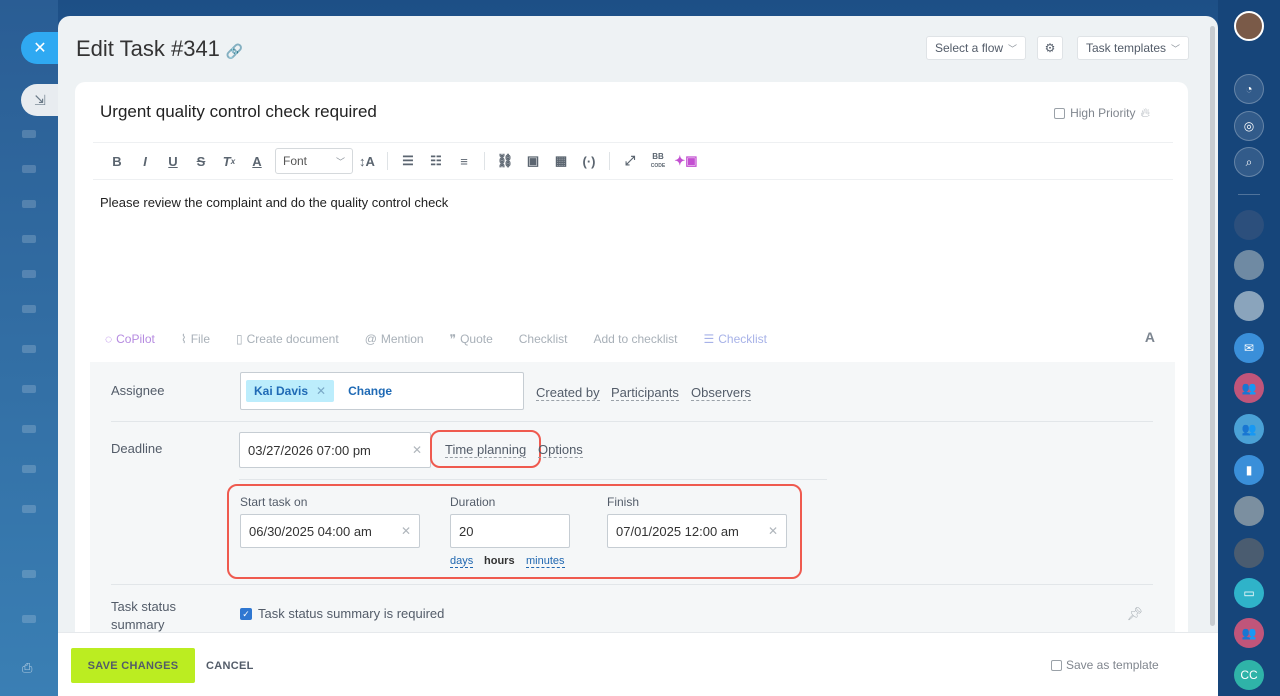  I want to click on code-icon: (·), so click(589, 161).